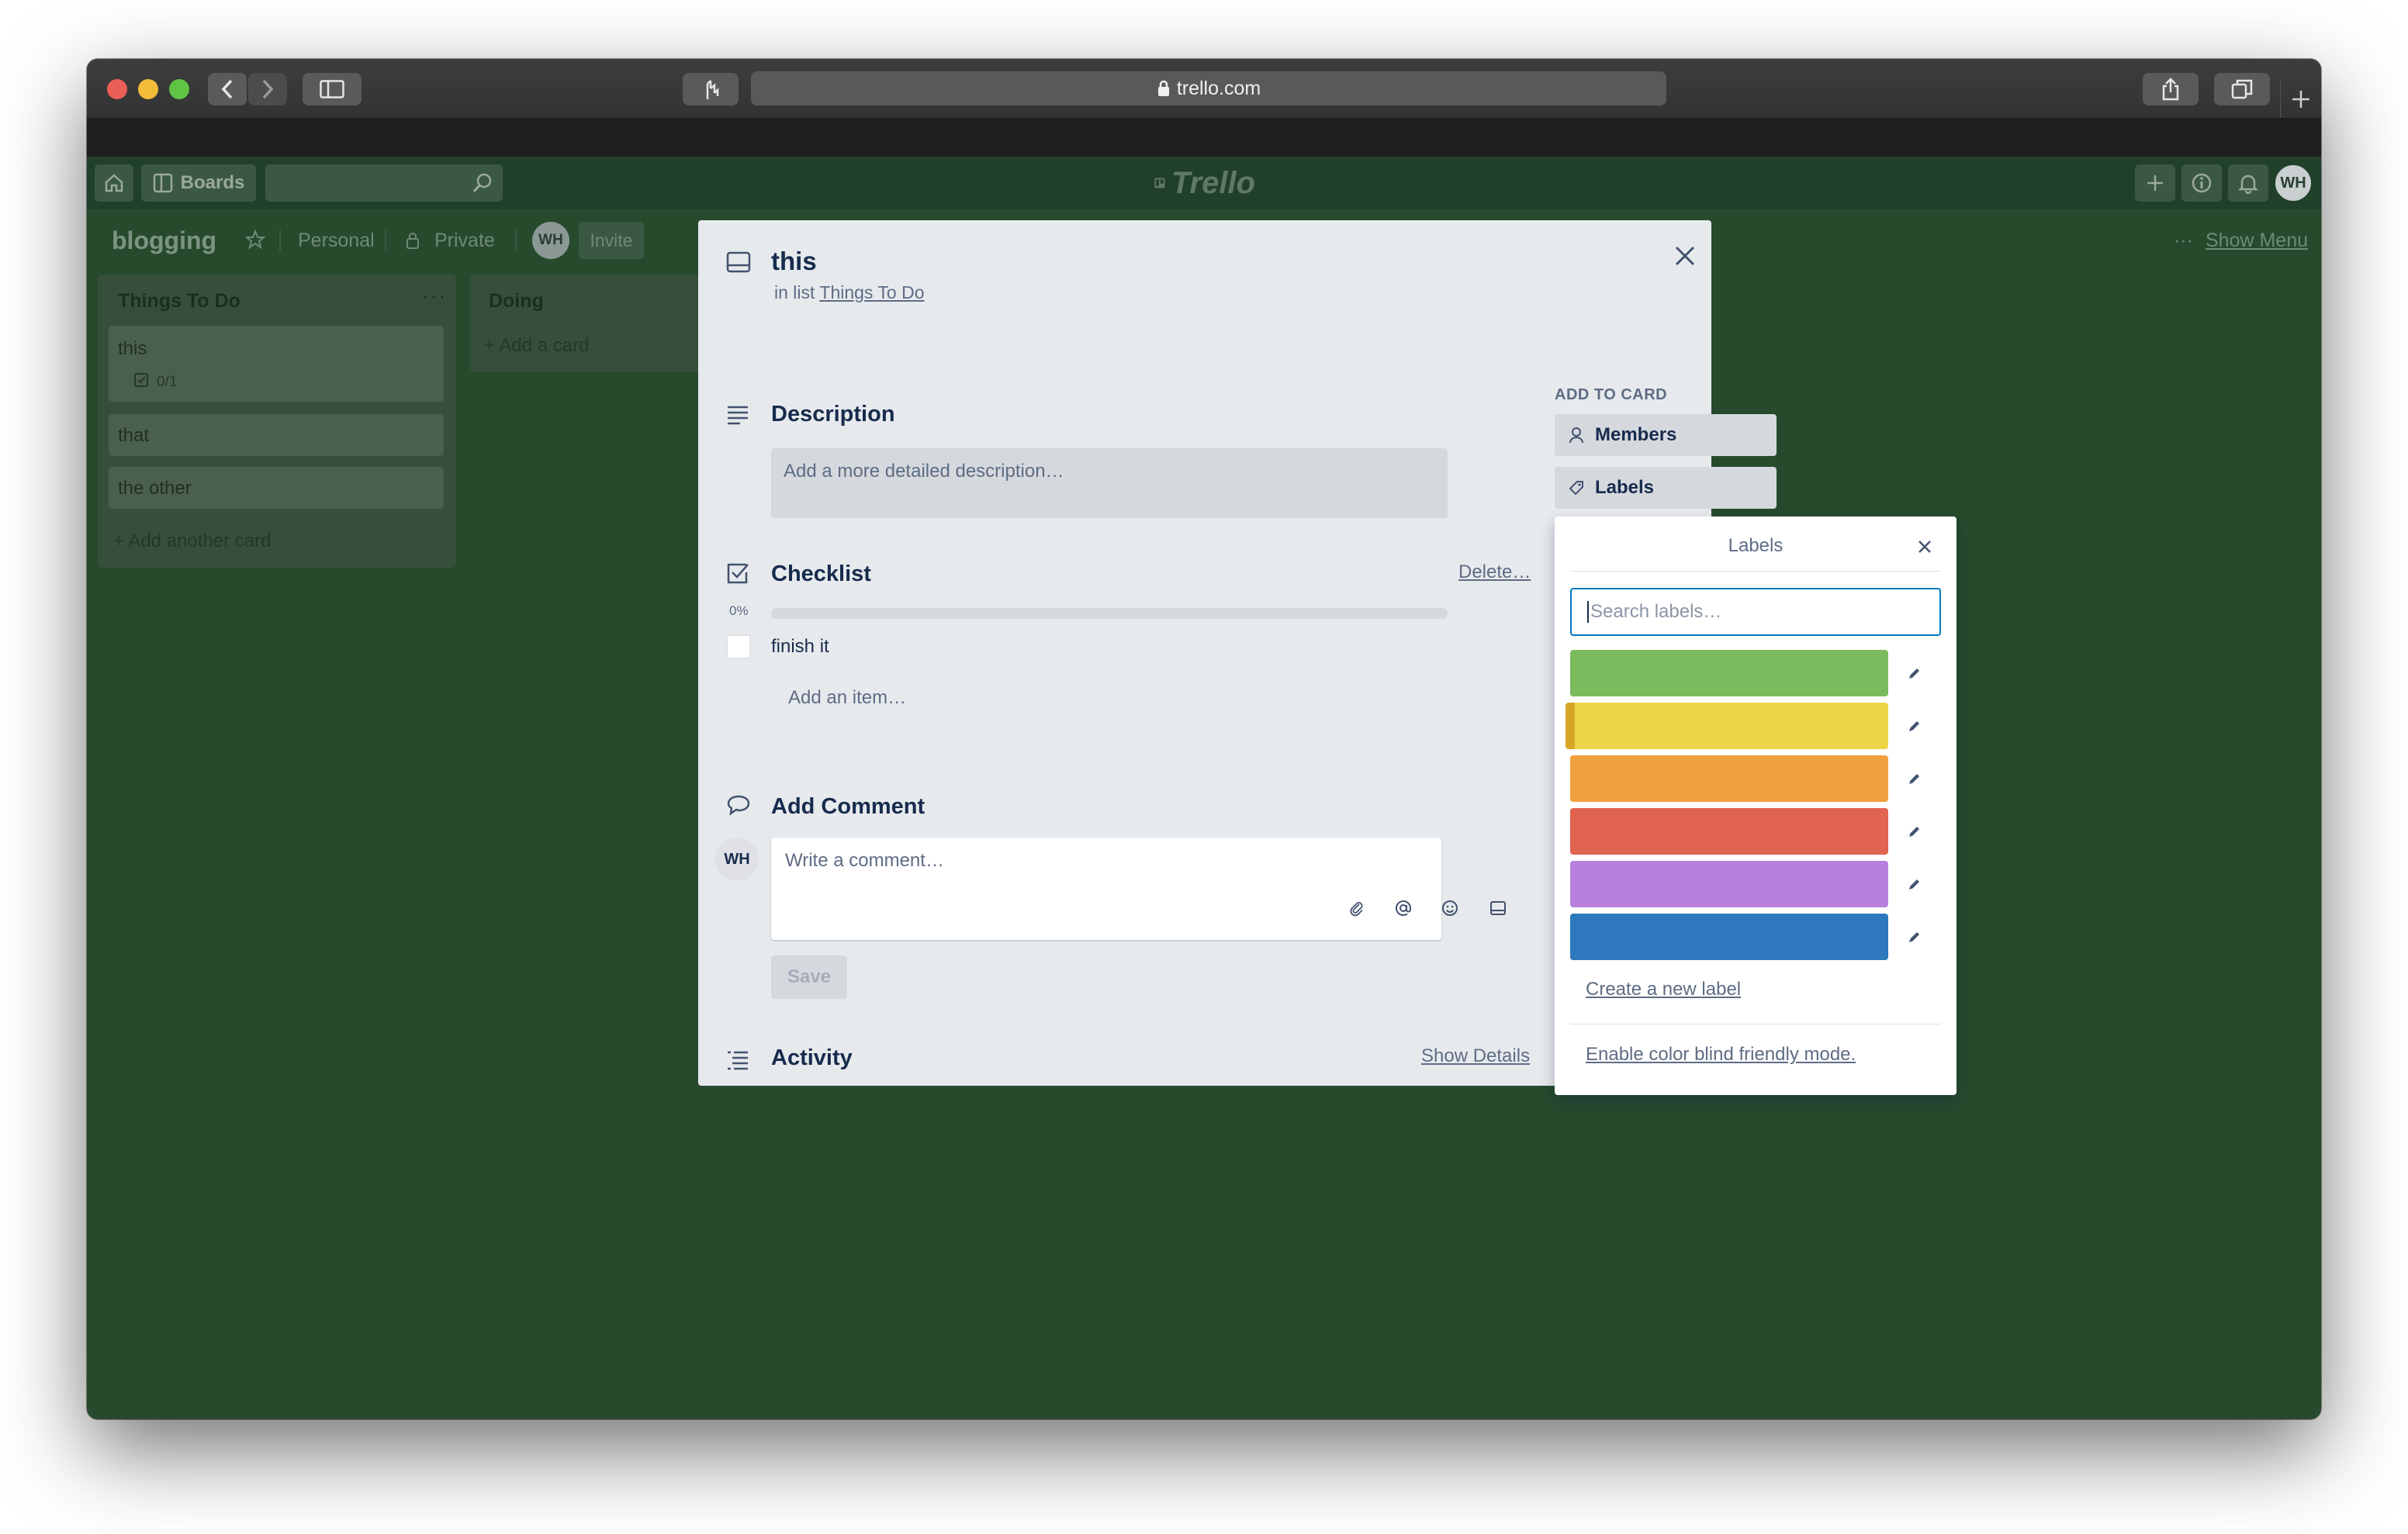 The width and height of the screenshot is (2408, 1534). I want to click on info-icon, so click(2202, 183).